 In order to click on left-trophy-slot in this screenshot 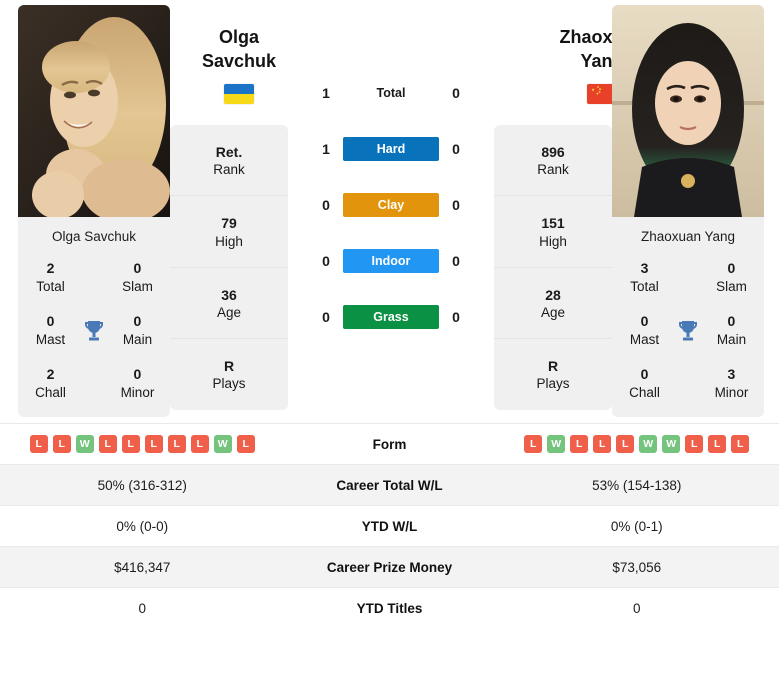, I will do `click(94, 331)`.